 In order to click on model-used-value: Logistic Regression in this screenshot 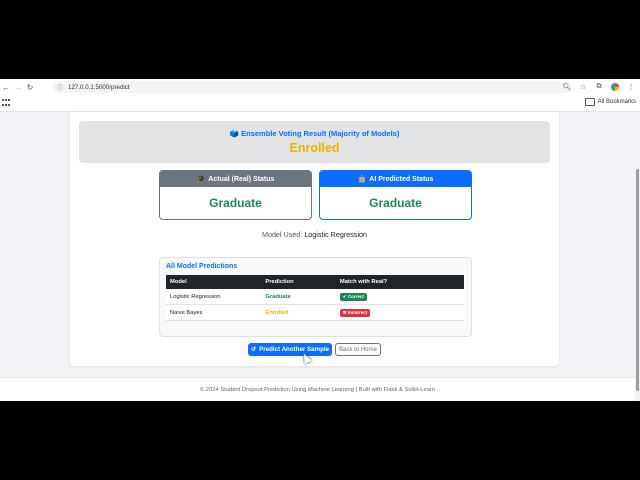, I will do `click(336, 234)`.